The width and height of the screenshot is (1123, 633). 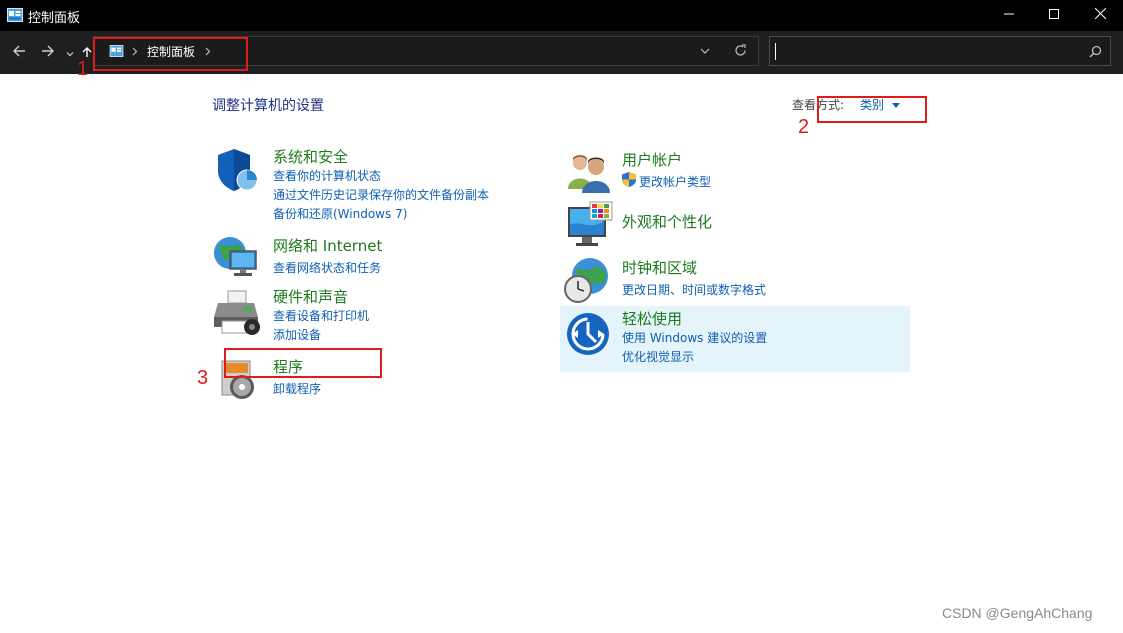 I want to click on category-hardware-sound: 硬件和声音, so click(x=310, y=296).